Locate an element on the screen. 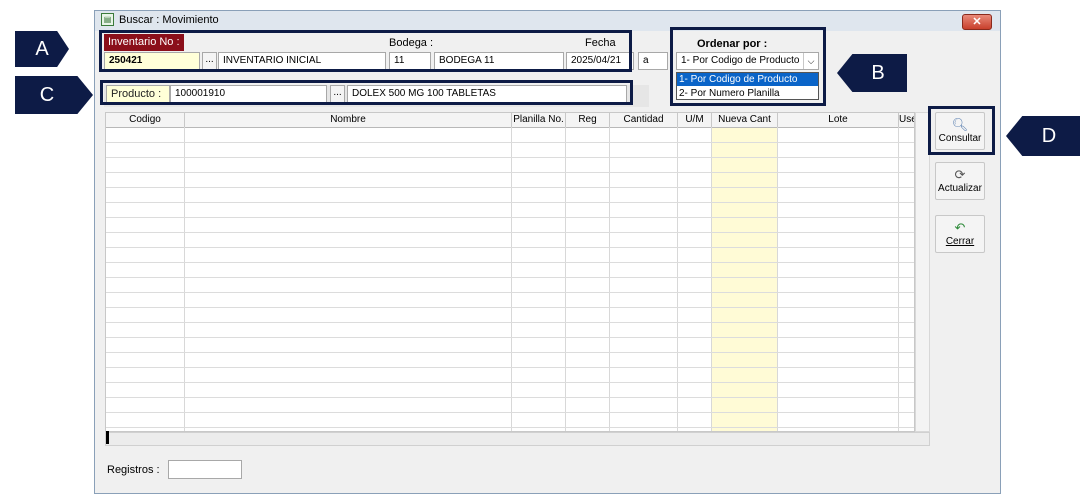  actualizar-label: Actualizar is located at coordinates (960, 188).